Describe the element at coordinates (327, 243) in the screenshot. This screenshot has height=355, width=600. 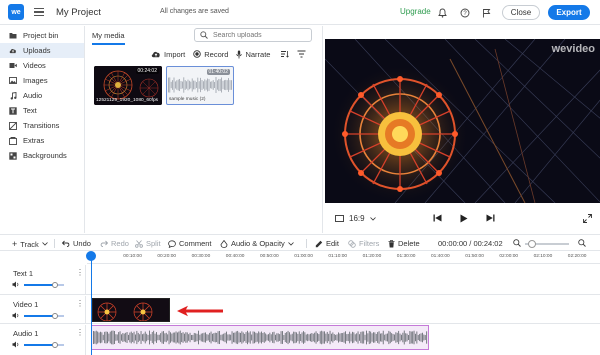
I see `edit-button: Edit` at that location.